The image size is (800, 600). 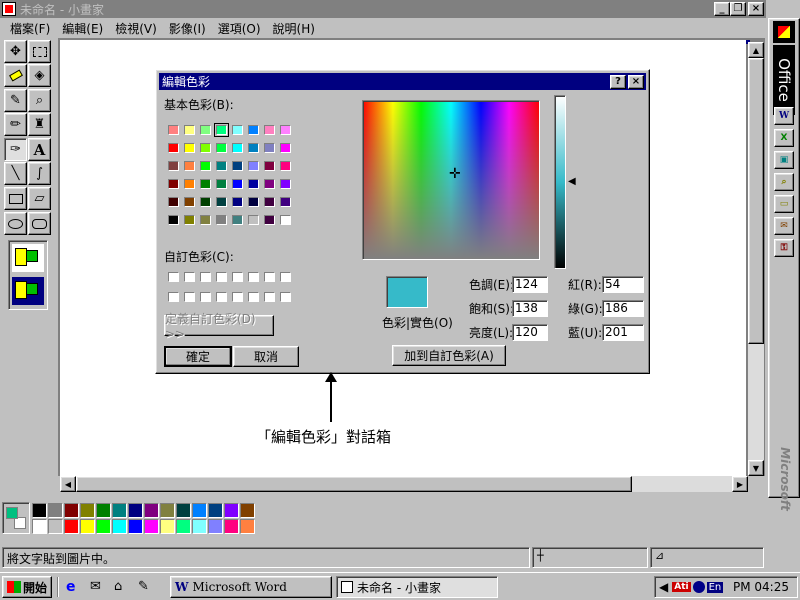 I want to click on sat-input: 138, so click(x=530, y=308).